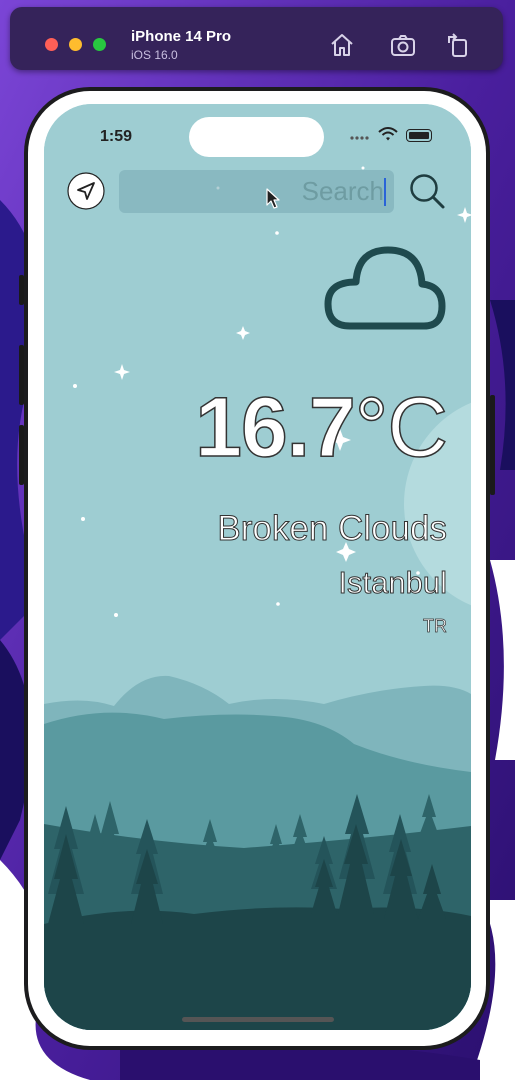 The image size is (515, 1080). What do you see at coordinates (256, 137) in the screenshot?
I see `dynamic-island` at bounding box center [256, 137].